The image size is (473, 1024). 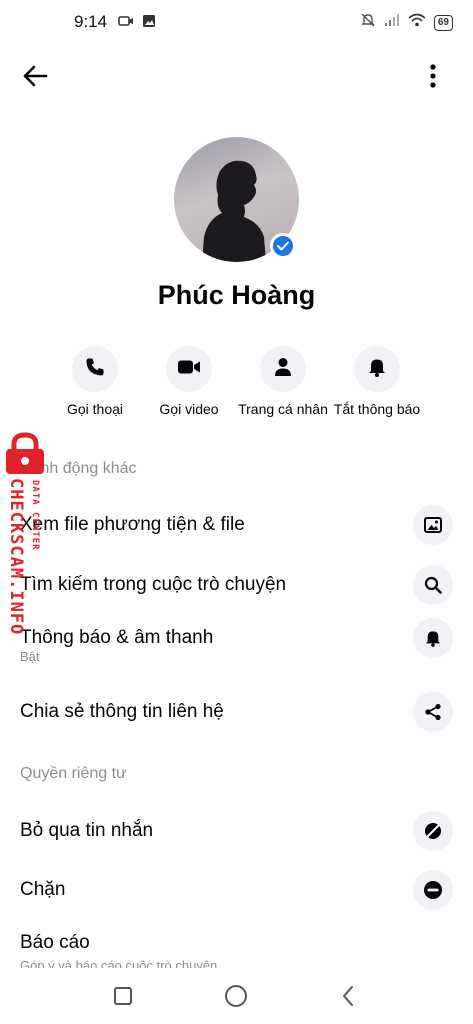 I want to click on wifi-icon, so click(x=417, y=22).